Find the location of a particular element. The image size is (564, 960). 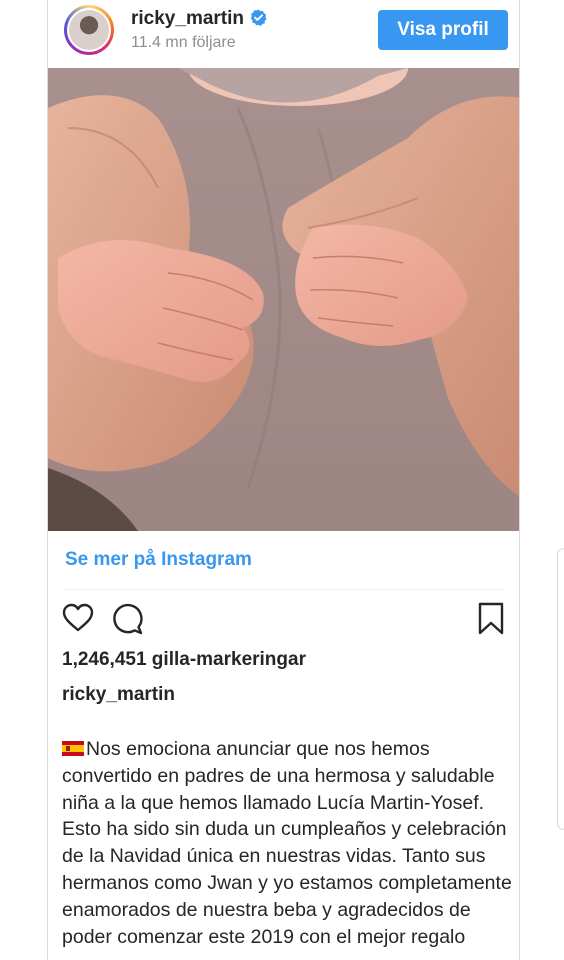

spain-flag-icon is located at coordinates (73, 748).